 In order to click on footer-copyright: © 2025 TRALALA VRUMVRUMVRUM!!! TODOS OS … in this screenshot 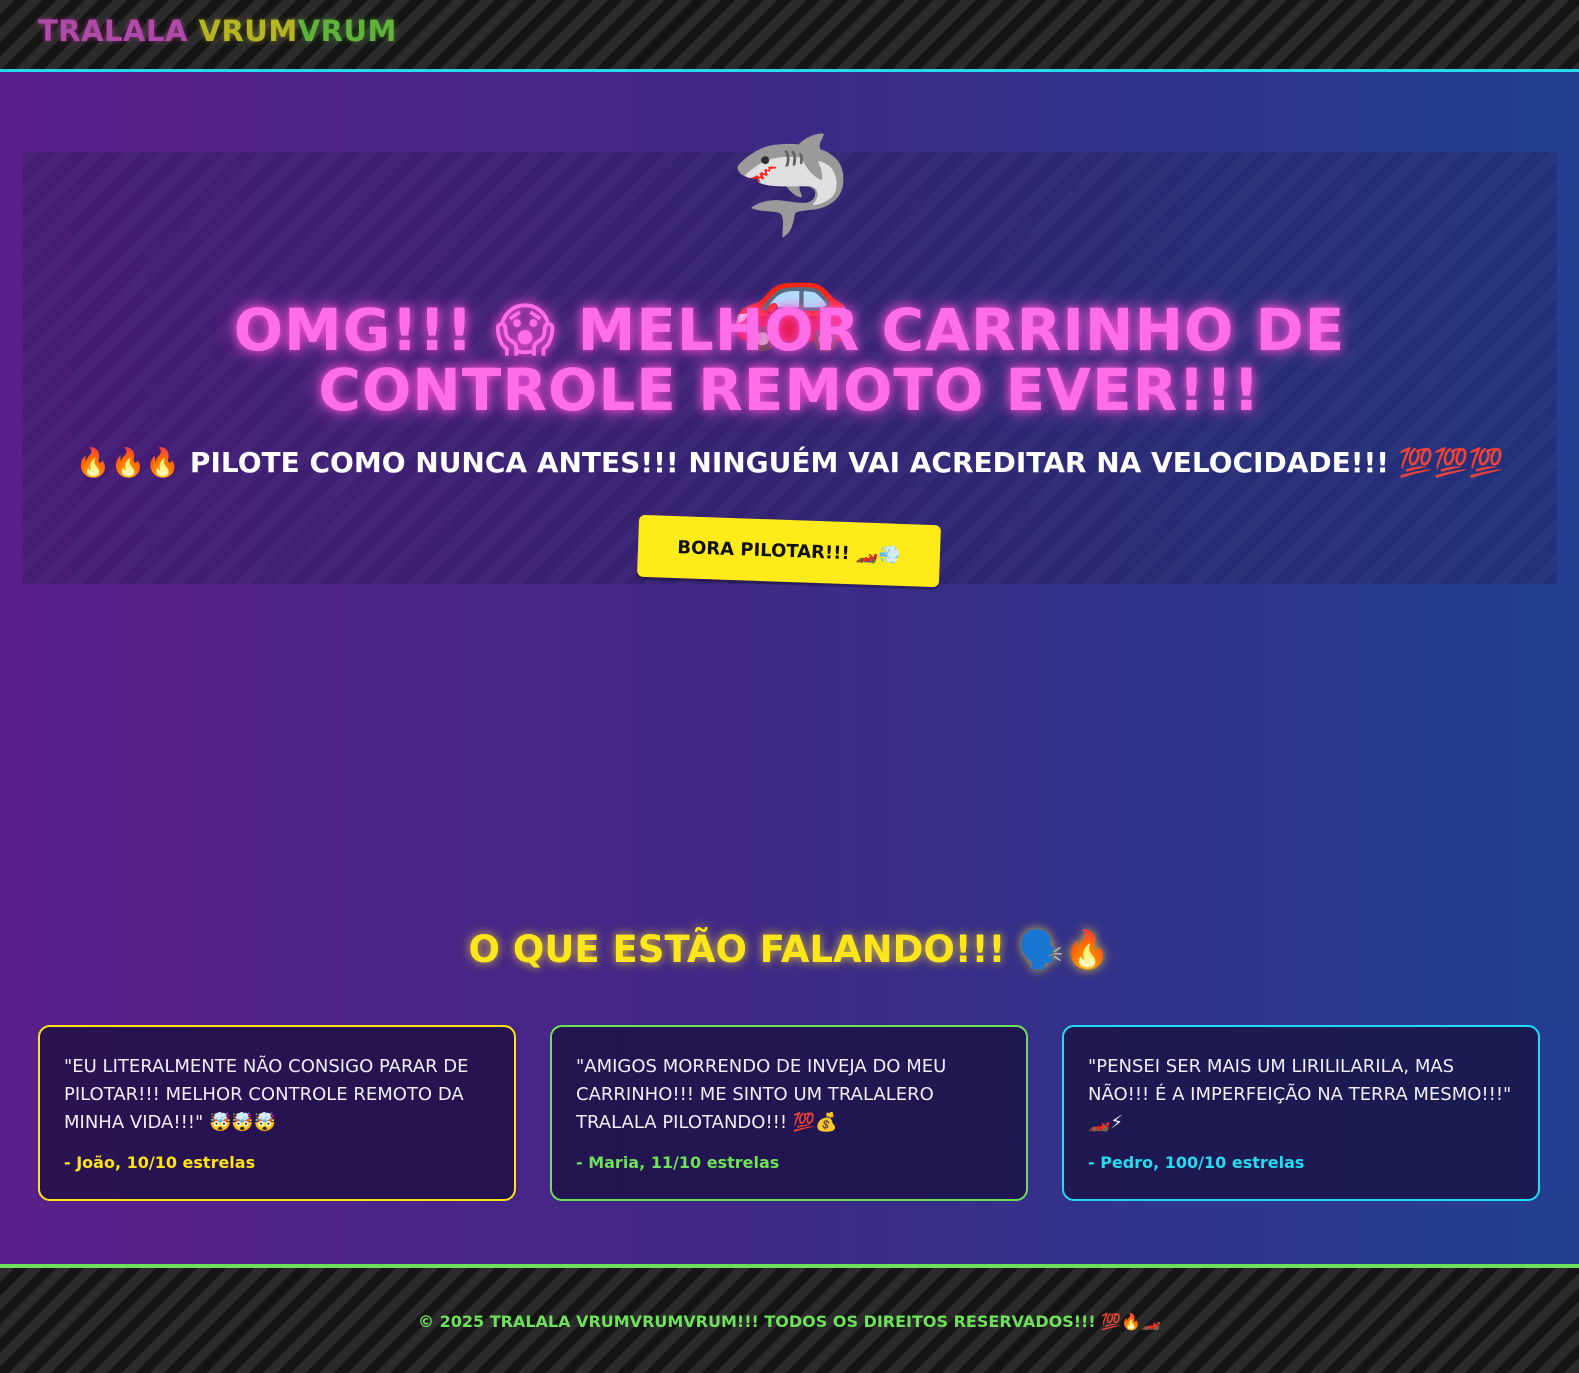, I will do `click(789, 1321)`.